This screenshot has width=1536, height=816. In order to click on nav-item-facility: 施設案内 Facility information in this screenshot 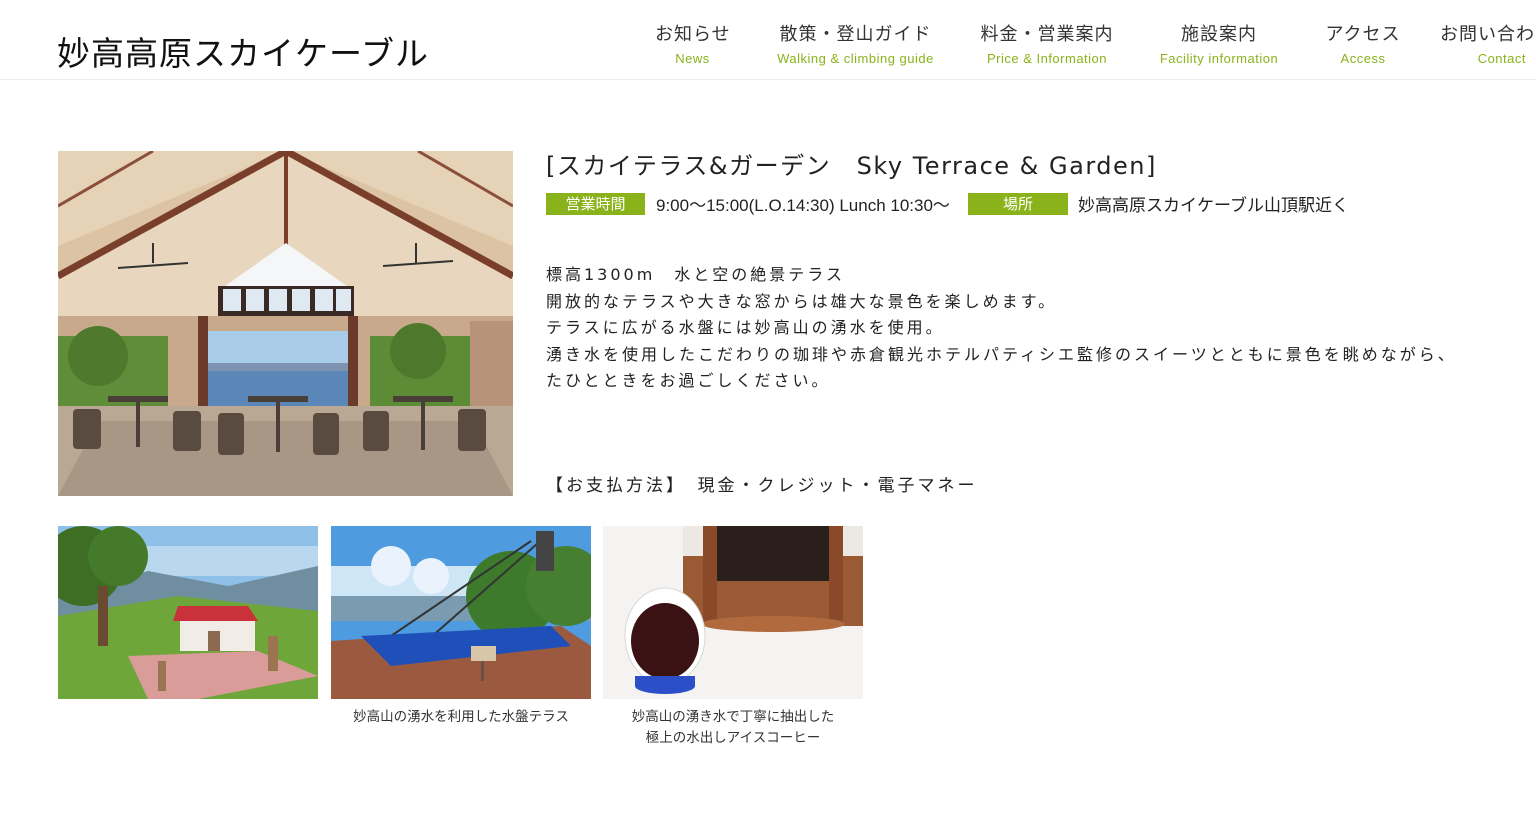, I will do `click(1219, 43)`.